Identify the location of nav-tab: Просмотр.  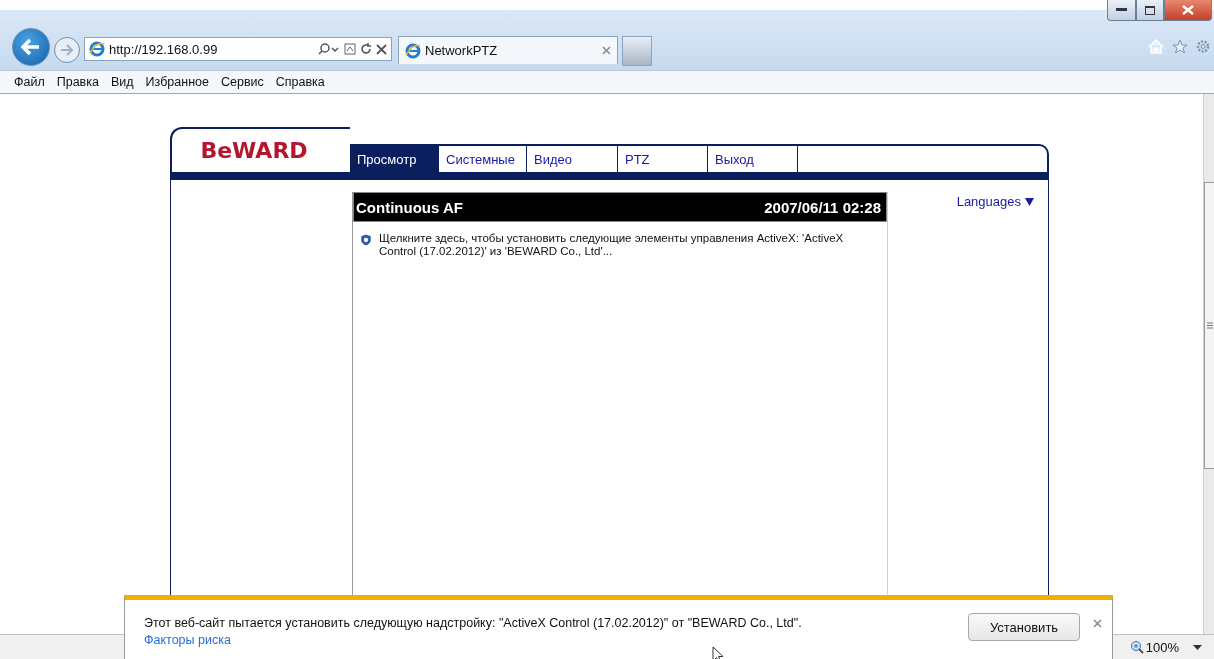
(394, 158).